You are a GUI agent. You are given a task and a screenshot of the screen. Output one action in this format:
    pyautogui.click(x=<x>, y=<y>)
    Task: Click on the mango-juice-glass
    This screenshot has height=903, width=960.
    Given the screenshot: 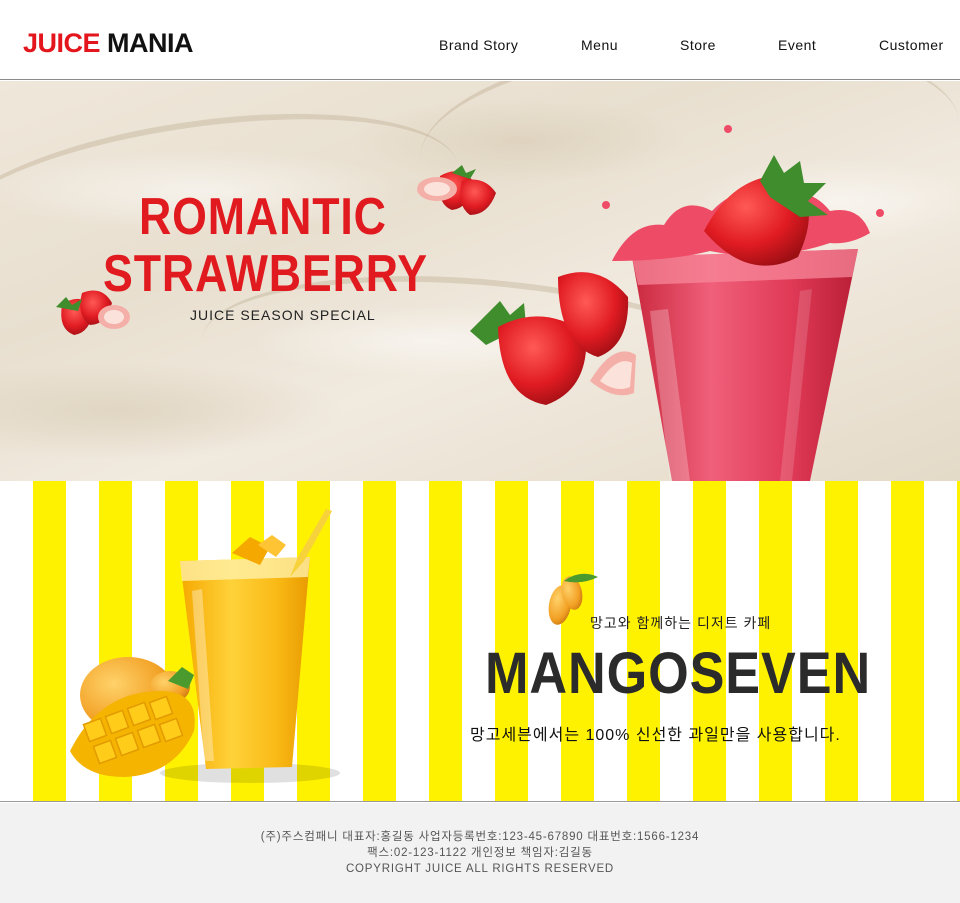 What is the action you would take?
    pyautogui.click(x=256, y=639)
    